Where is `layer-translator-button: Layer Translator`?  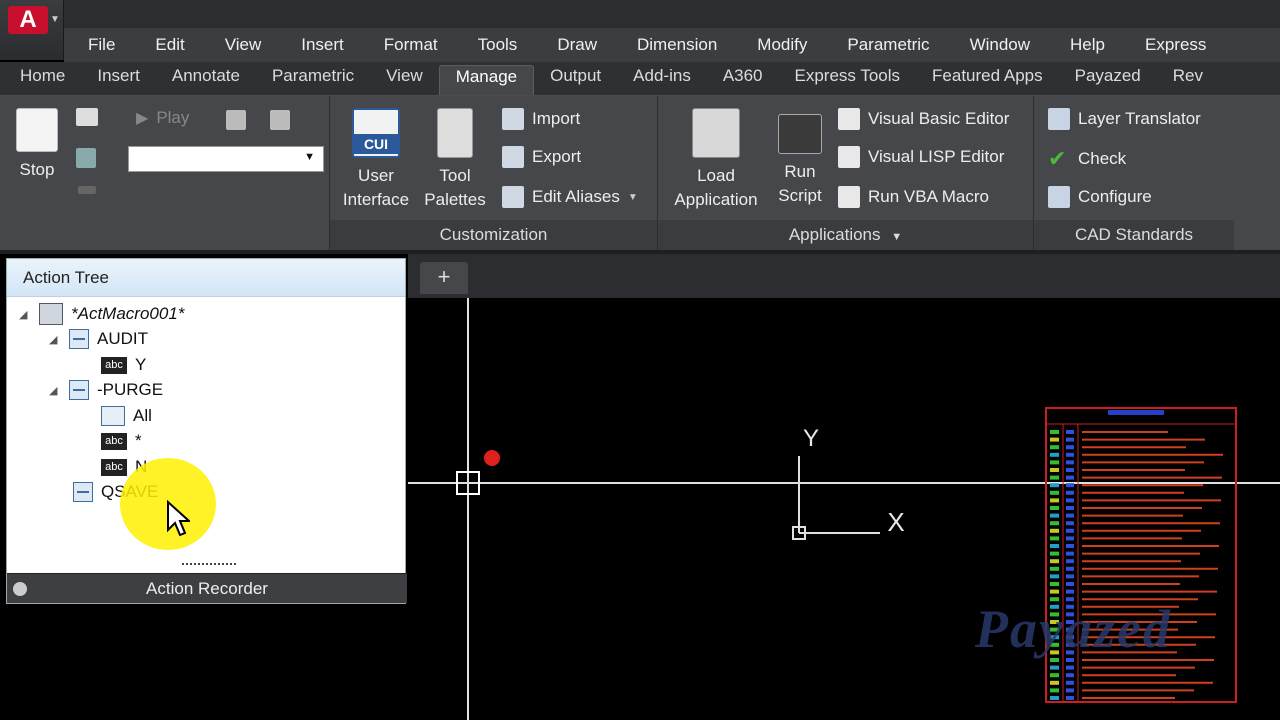 layer-translator-button: Layer Translator is located at coordinates (1124, 119).